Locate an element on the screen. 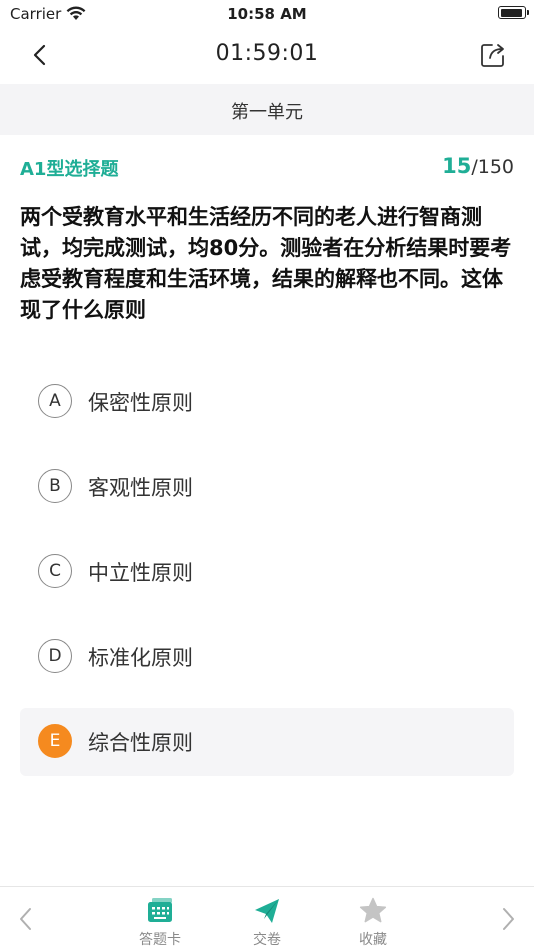  star-icon is located at coordinates (373, 911).